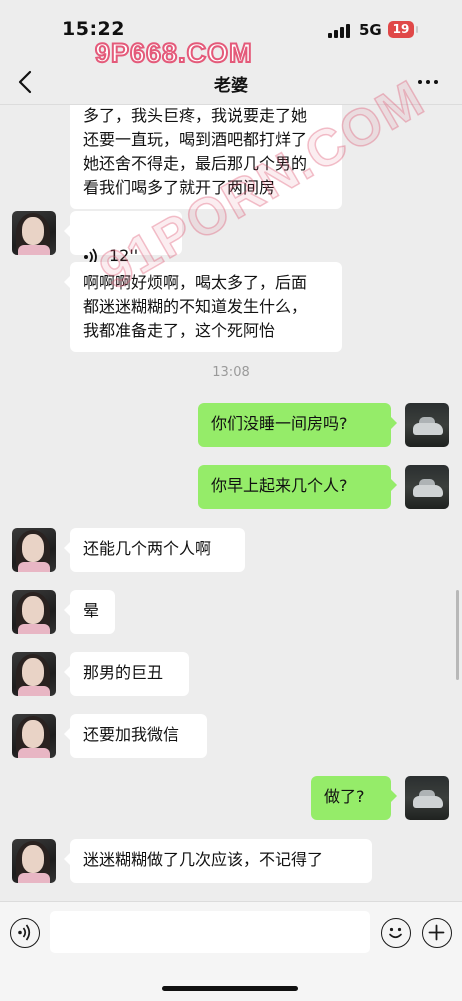 Image resolution: width=462 pixels, height=1001 pixels. What do you see at coordinates (370, 30) in the screenshot?
I see `network-type: 5G` at bounding box center [370, 30].